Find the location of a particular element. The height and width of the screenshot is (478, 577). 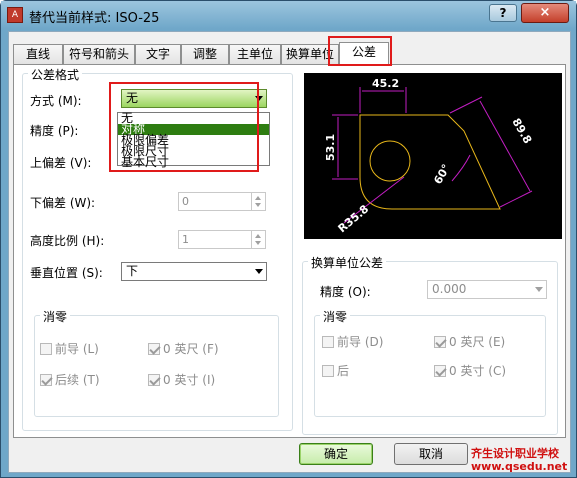

alt-leading-label: 前导 (D) is located at coordinates (360, 342).